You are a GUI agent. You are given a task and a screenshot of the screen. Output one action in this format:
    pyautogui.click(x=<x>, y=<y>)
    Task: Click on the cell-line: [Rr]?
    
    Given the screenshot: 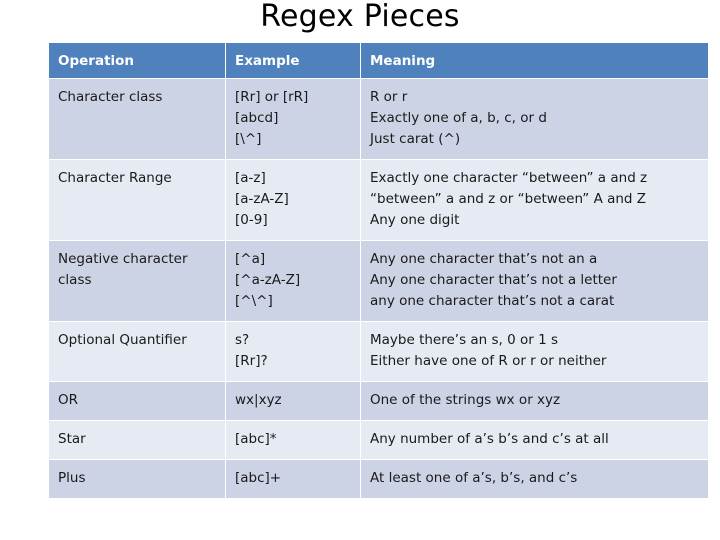 What is the action you would take?
    pyautogui.click(x=251, y=361)
    